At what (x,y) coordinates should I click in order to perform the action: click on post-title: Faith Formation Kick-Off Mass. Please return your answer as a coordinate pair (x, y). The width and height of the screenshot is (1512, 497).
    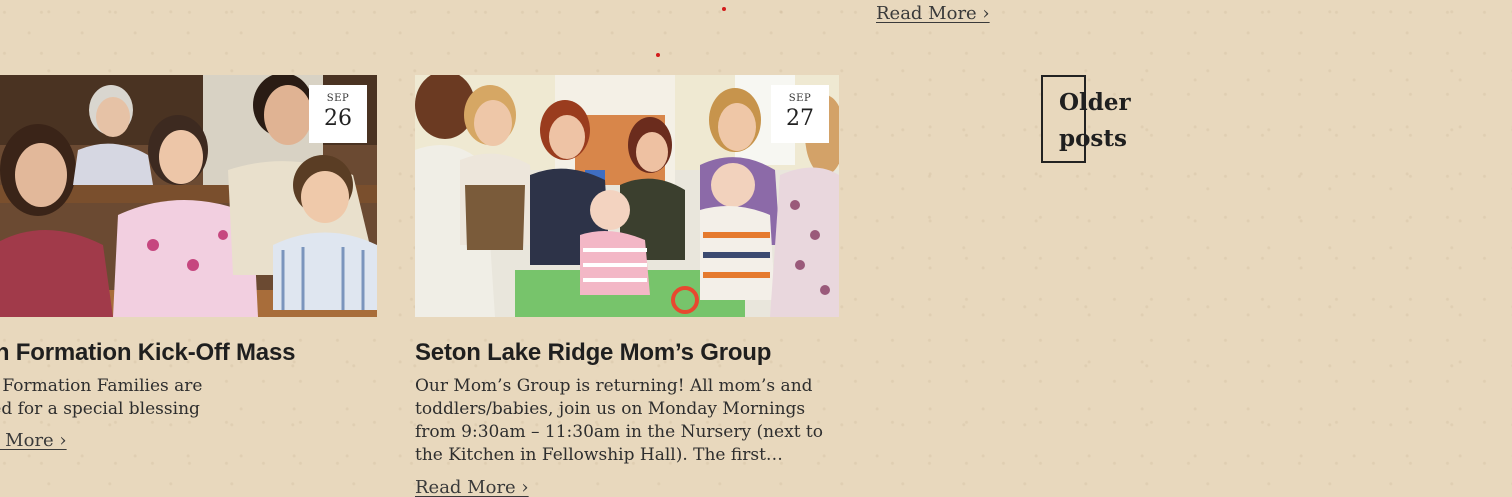
    Looking at the image, I should click on (188, 353).